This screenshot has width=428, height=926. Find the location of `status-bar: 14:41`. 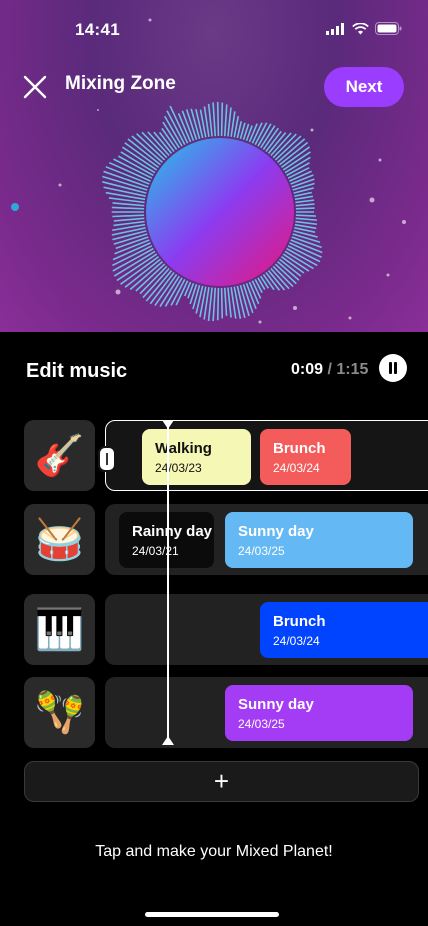

status-bar: 14:41 is located at coordinates (214, 25).